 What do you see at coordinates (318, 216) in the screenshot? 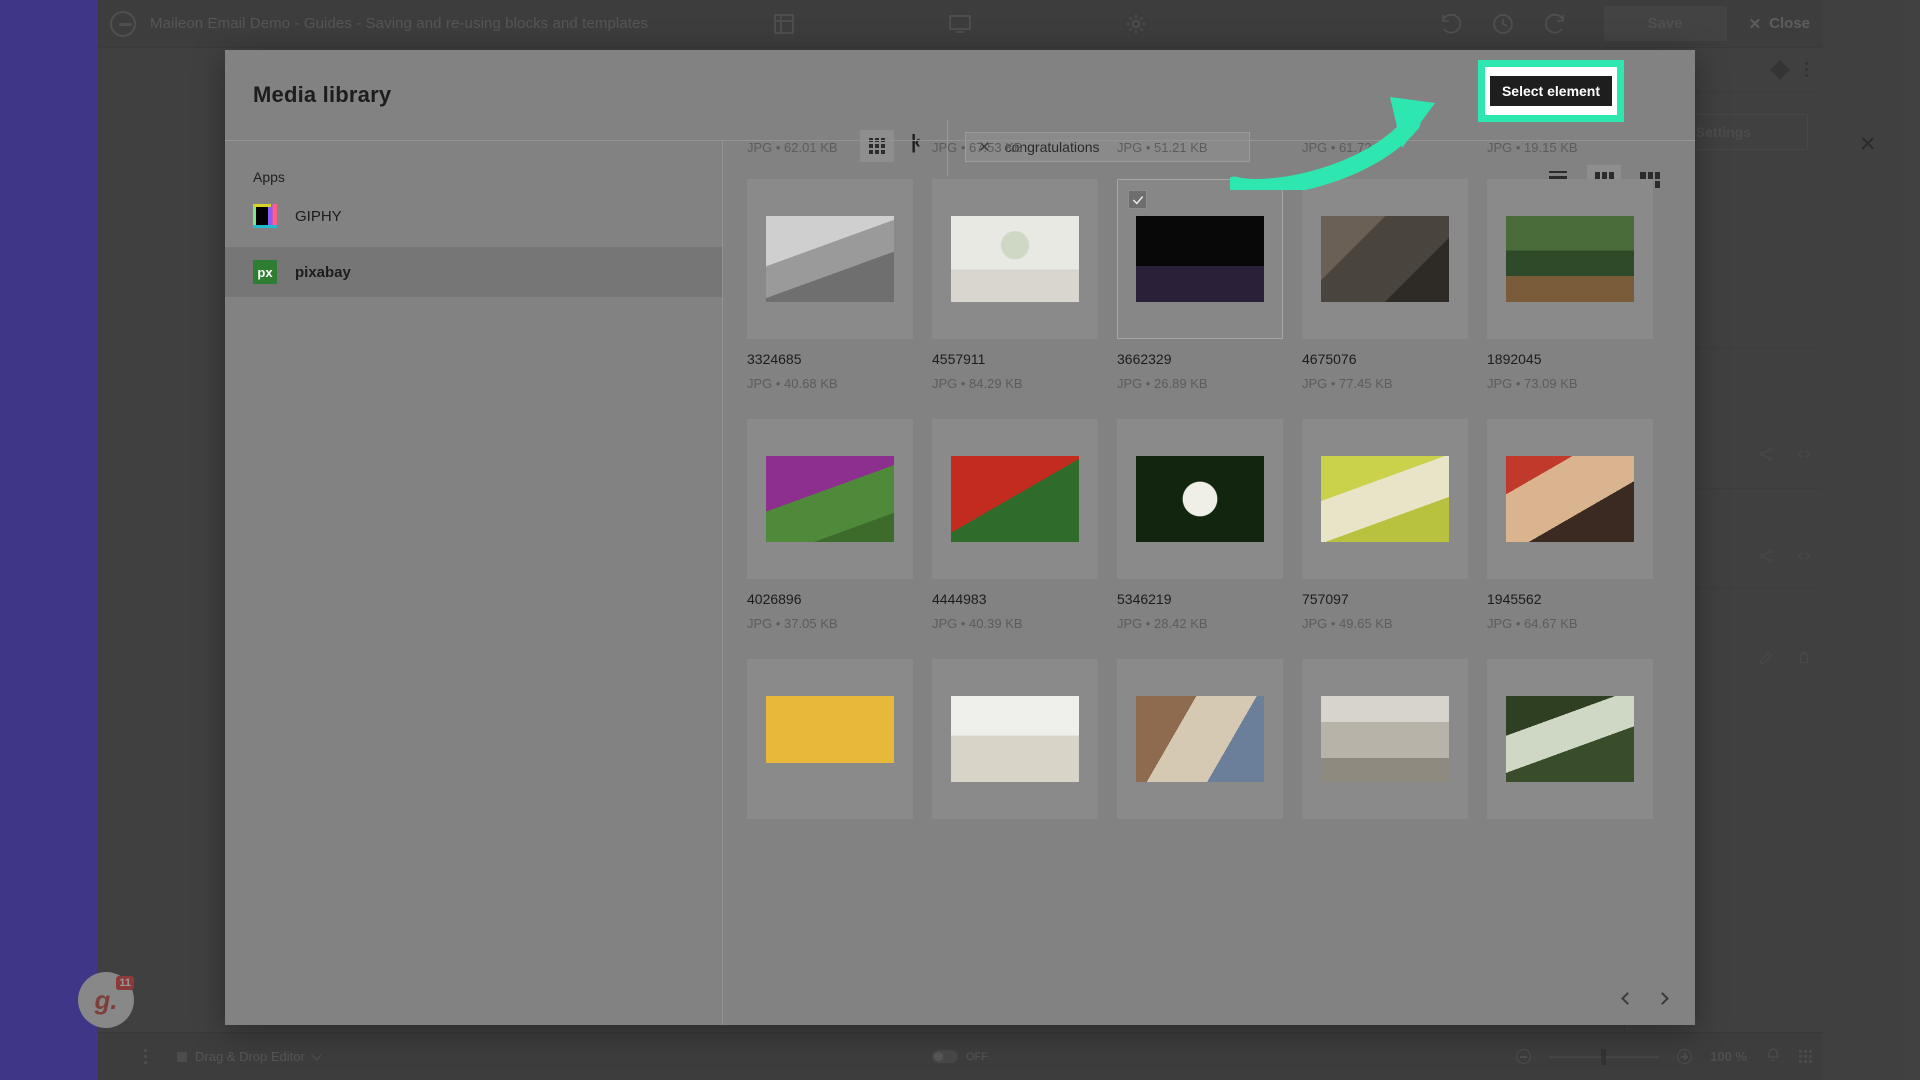
I see `sidebar-item-label: GIPHY` at bounding box center [318, 216].